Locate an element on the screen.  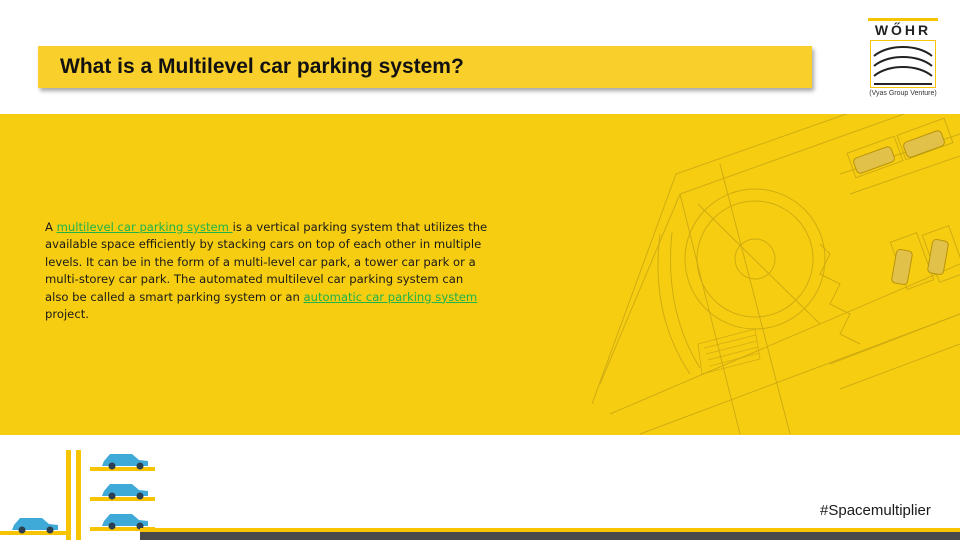
wohr-logo: WŐHR (Vyas Group Venture) is located at coordinates (903, 60).